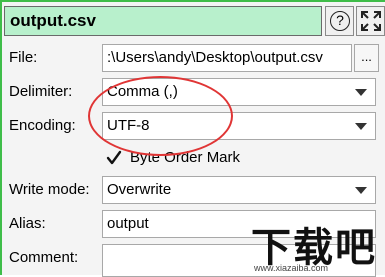 This screenshot has height=277, width=385. What do you see at coordinates (44, 257) in the screenshot?
I see `comment-label: Comment:` at bounding box center [44, 257].